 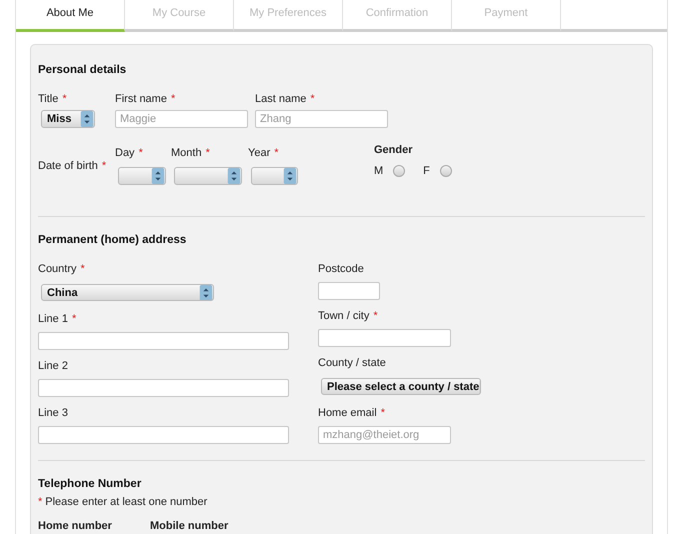 I want to click on section-heading: Personal details, so click(x=83, y=70).